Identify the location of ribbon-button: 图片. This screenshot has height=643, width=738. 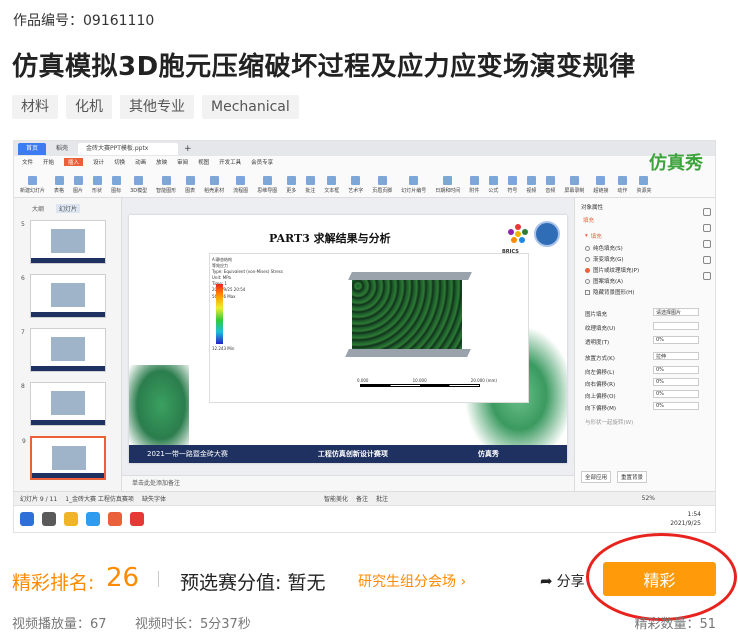
(78, 185).